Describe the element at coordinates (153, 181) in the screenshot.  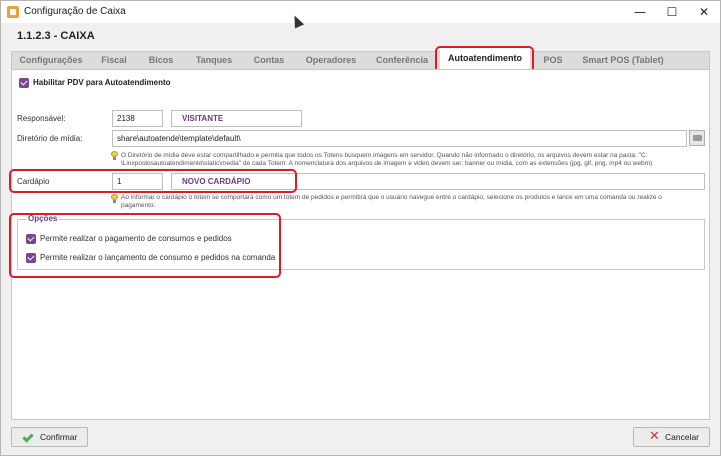
I see `highlight-cardapio` at that location.